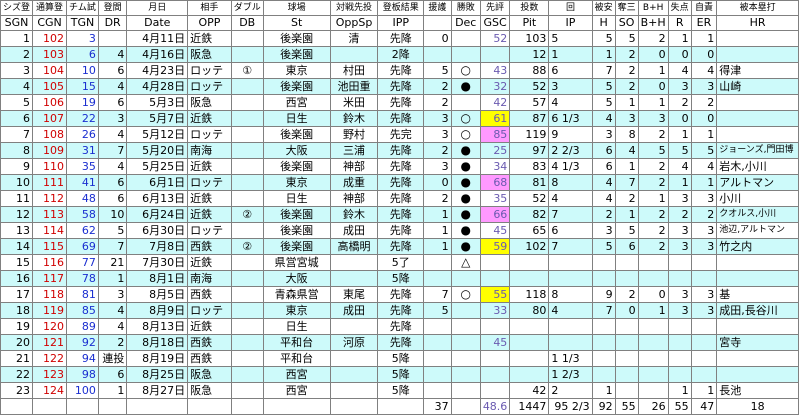  Describe the element at coordinates (82, 358) in the screenshot. I see `cell-tgn: 94` at that location.